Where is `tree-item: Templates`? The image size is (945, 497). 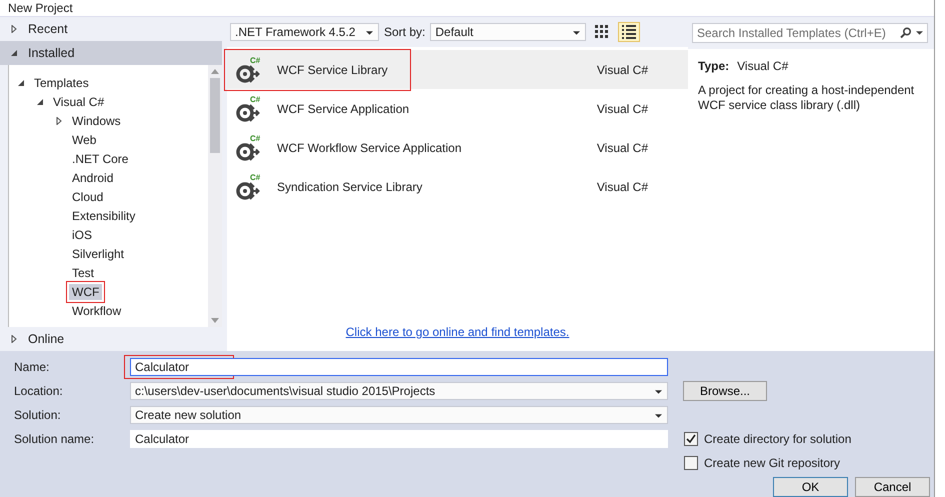 tree-item: Templates is located at coordinates (61, 82).